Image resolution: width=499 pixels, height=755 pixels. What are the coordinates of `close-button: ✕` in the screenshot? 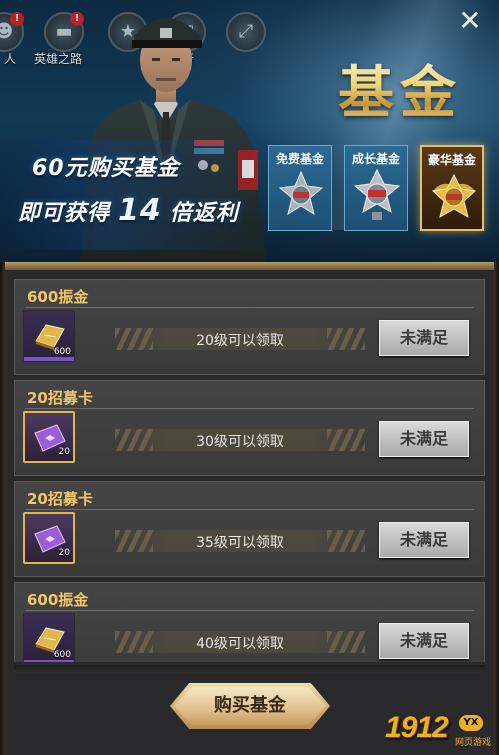 It's located at (470, 21).